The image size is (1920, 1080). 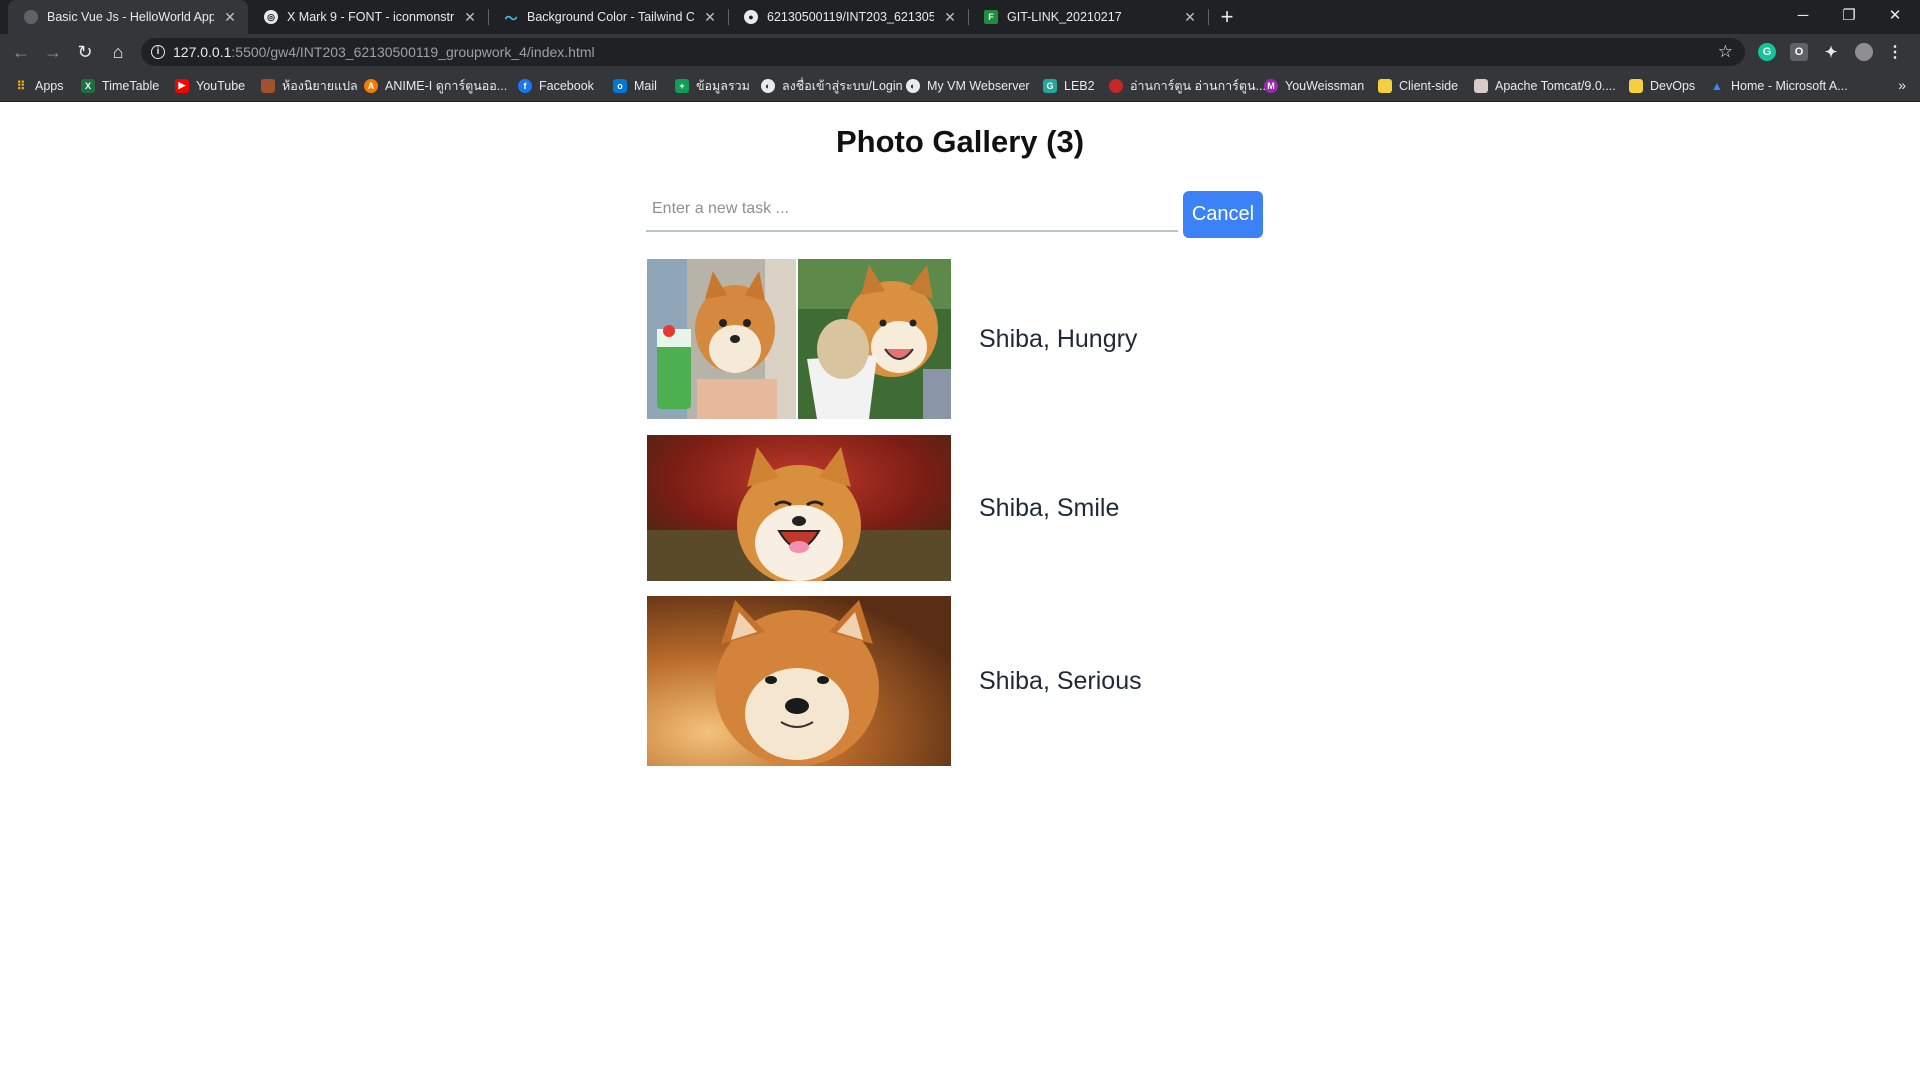 What do you see at coordinates (1271, 85) in the screenshot?
I see `youweissman-icon: M` at bounding box center [1271, 85].